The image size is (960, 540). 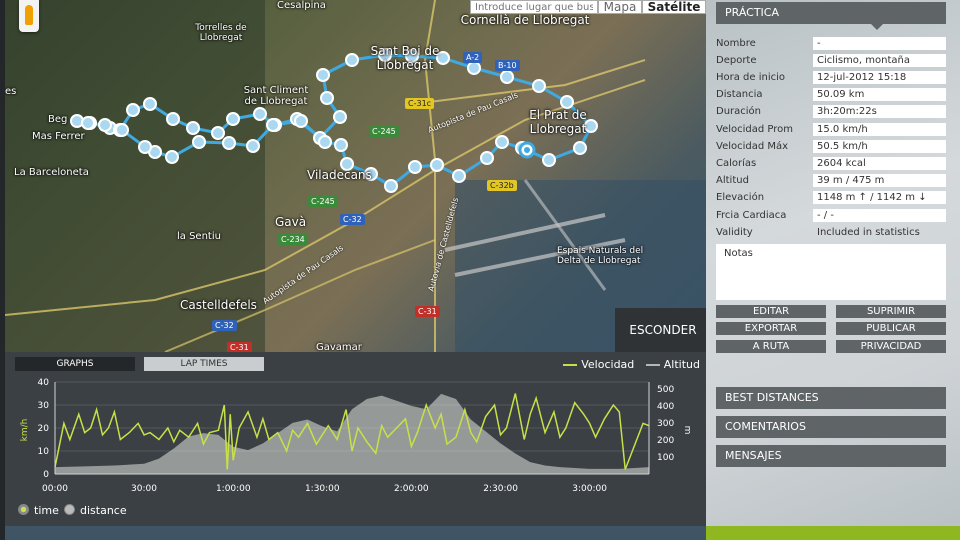 I want to click on best-distances-section: BEST DISTANCES, so click(x=831, y=398).